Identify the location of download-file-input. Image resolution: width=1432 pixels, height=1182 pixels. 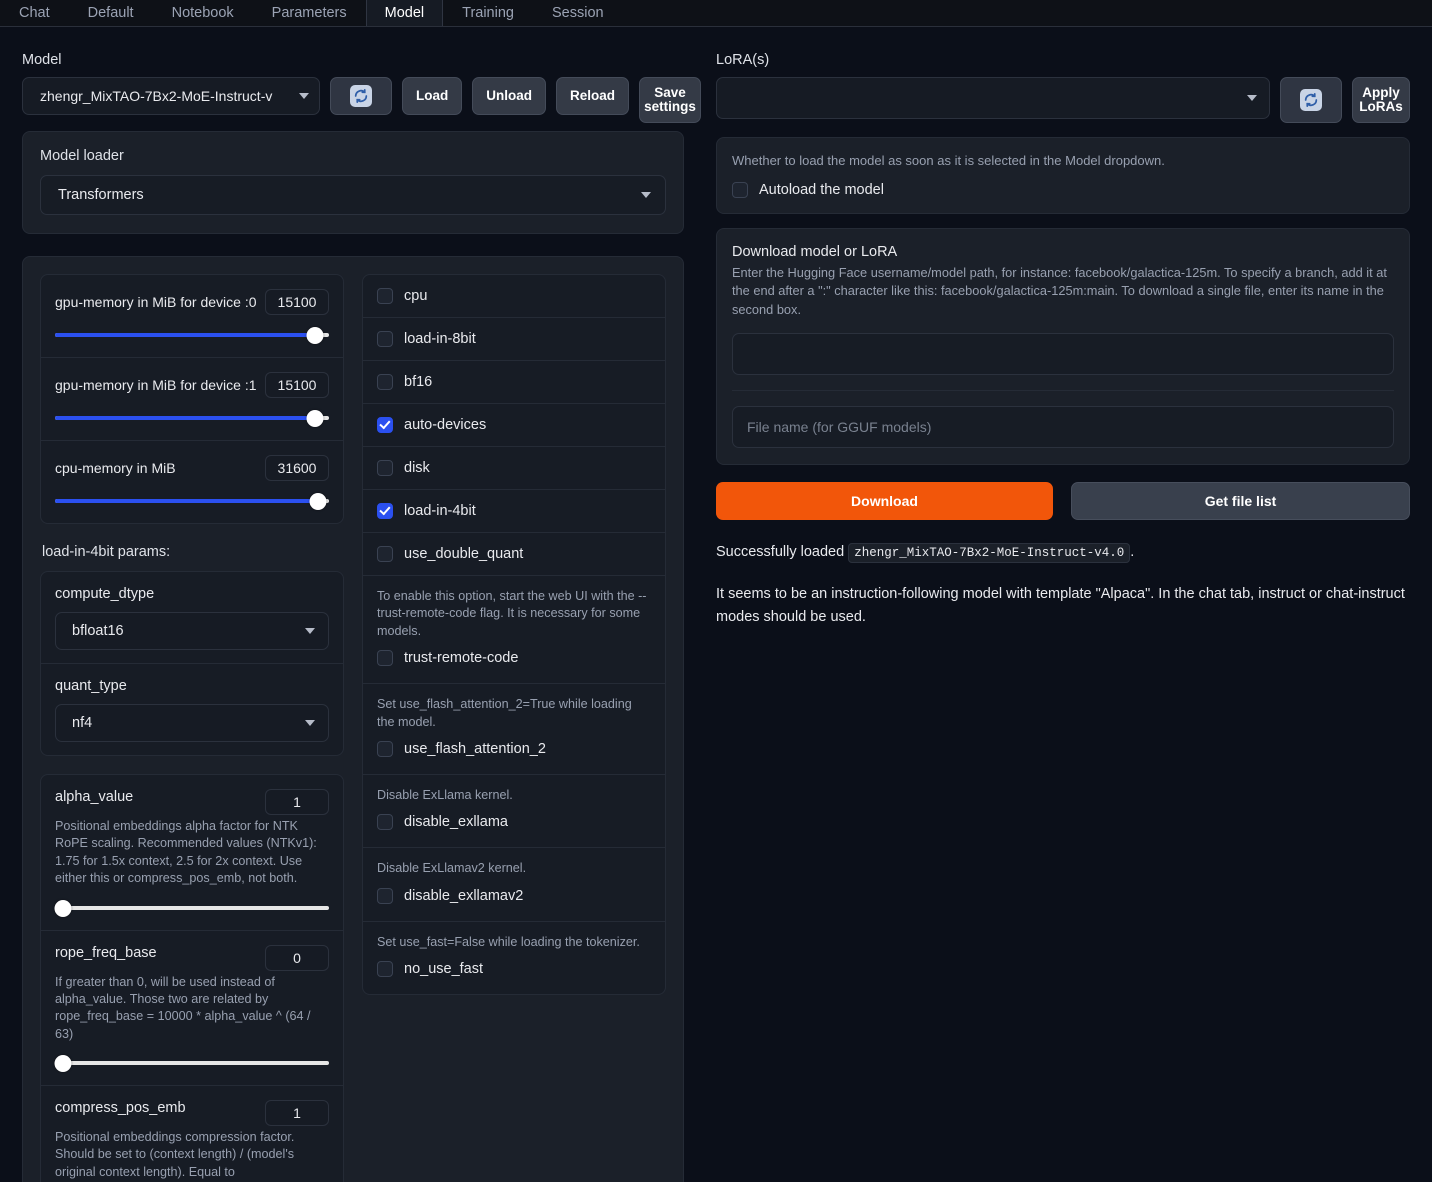
(1063, 426).